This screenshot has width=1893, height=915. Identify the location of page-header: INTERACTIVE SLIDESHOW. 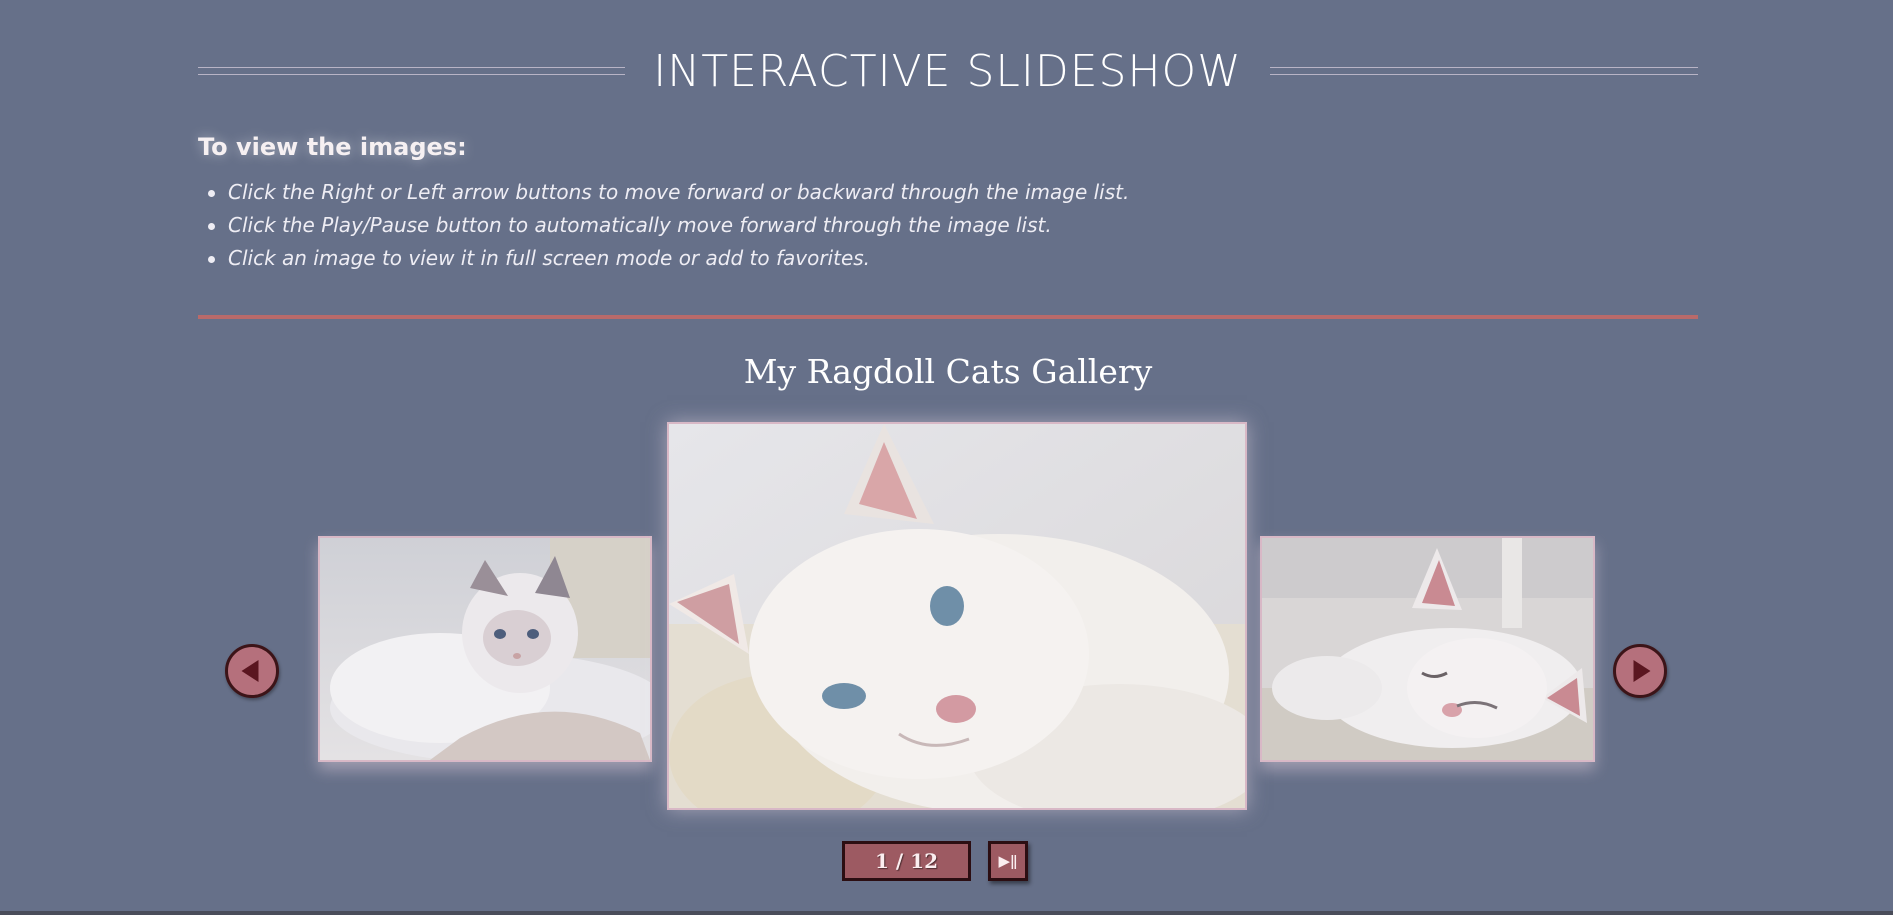
(948, 72).